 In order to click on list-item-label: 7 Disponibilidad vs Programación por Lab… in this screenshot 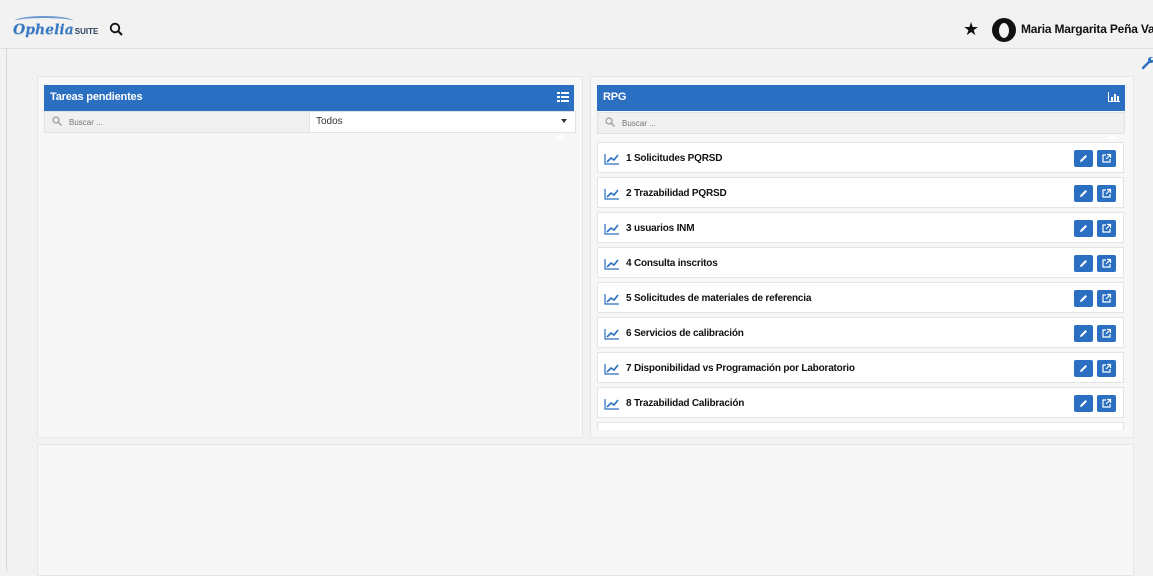, I will do `click(740, 368)`.